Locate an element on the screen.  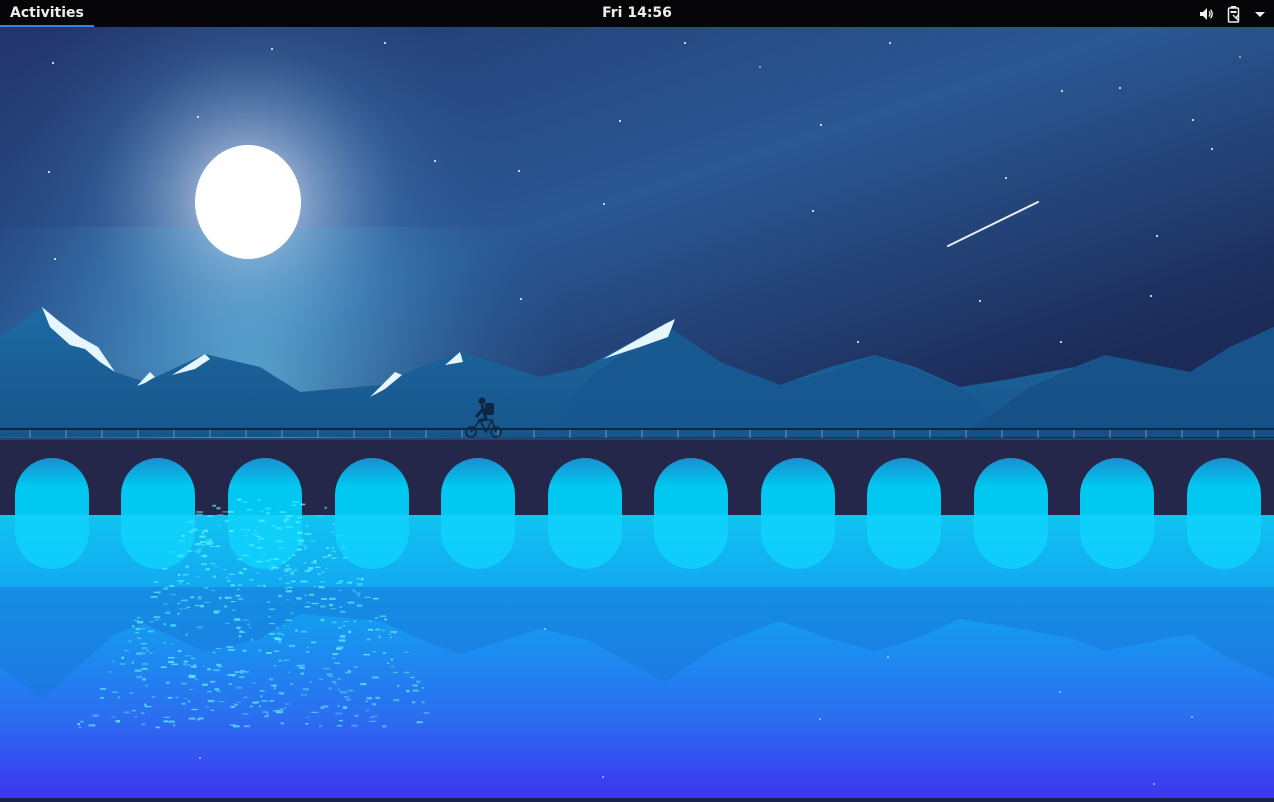
activities-button: Activities is located at coordinates (47, 13).